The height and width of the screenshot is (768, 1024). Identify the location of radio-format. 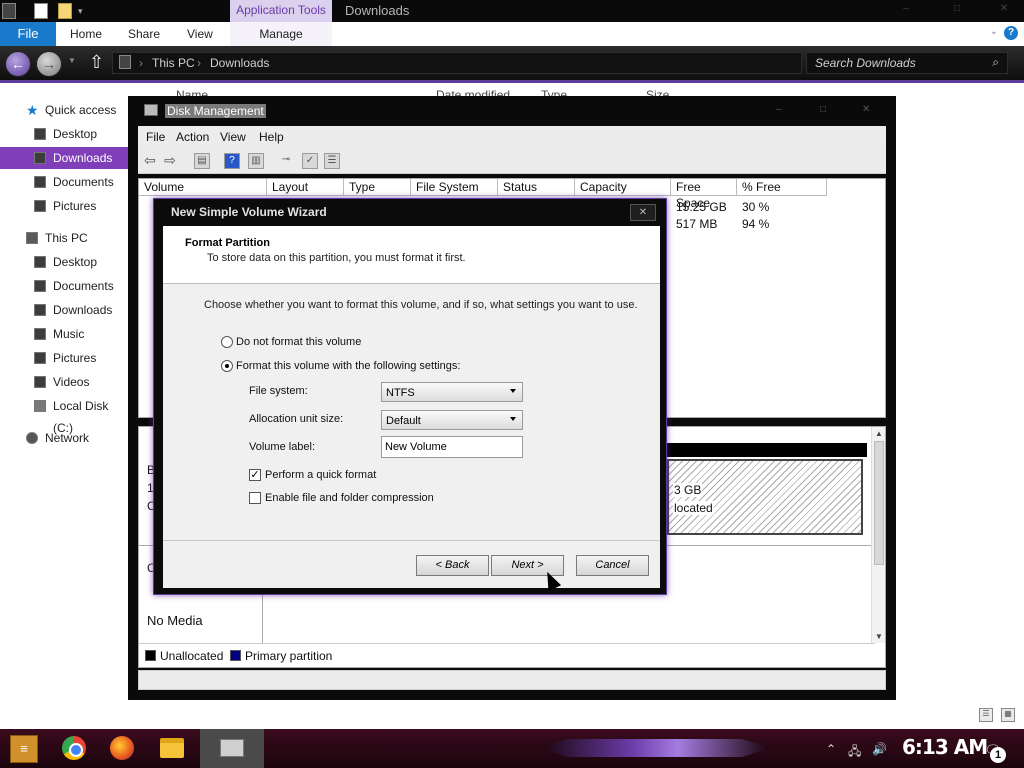
(227, 366).